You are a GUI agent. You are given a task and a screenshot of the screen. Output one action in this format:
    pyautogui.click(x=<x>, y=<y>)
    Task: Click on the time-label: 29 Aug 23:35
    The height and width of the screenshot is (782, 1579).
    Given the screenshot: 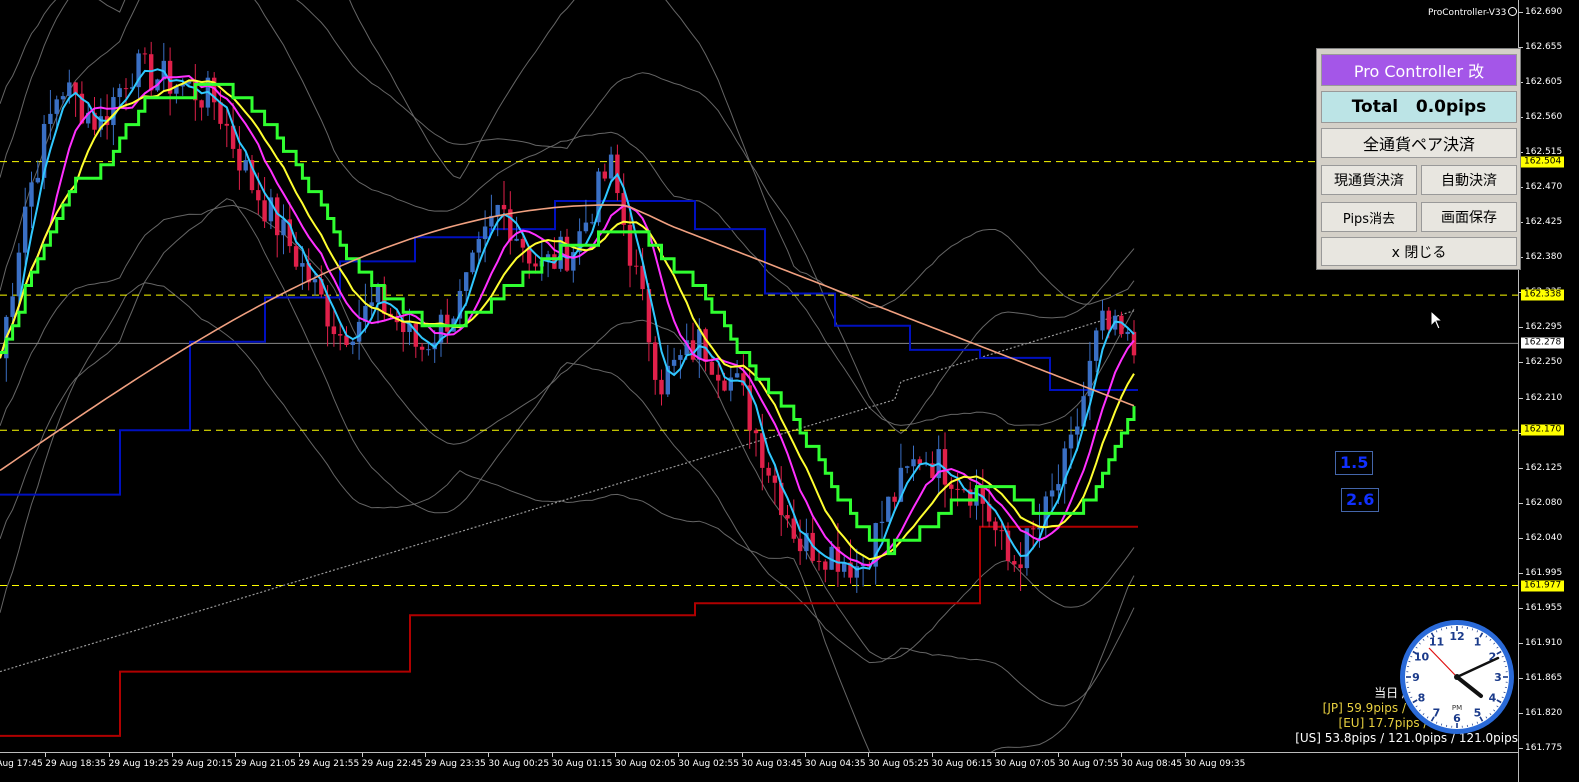 What is the action you would take?
    pyautogui.click(x=455, y=761)
    